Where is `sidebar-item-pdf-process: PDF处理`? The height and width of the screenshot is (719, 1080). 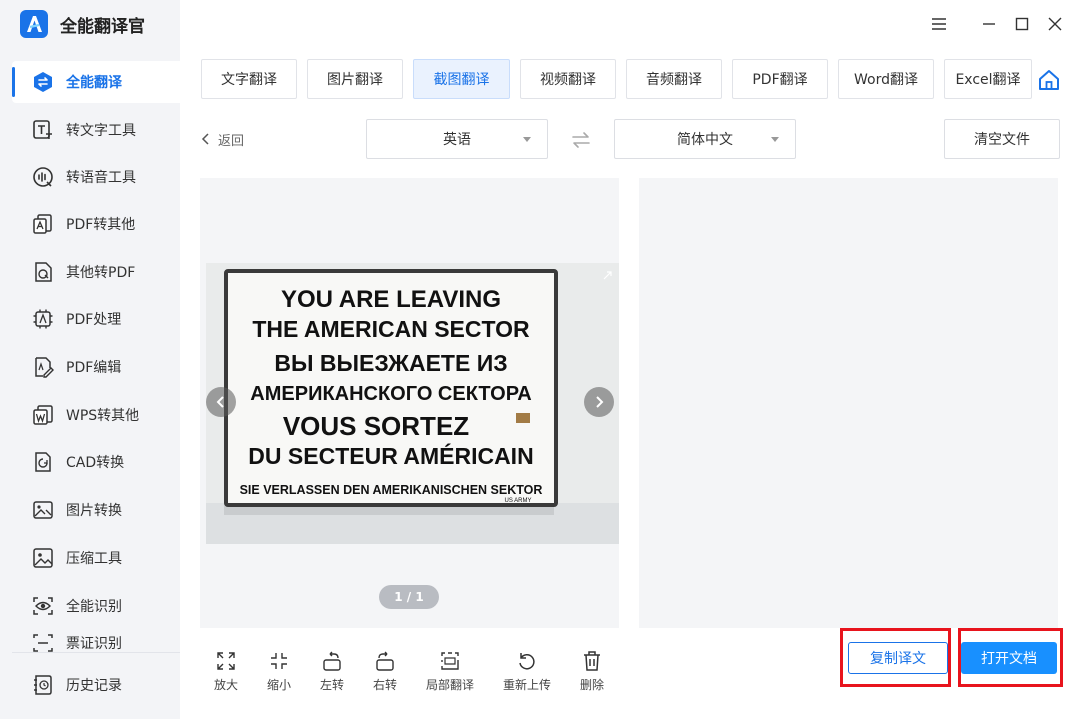
sidebar-item-pdf-process: PDF处理 is located at coordinates (96, 319).